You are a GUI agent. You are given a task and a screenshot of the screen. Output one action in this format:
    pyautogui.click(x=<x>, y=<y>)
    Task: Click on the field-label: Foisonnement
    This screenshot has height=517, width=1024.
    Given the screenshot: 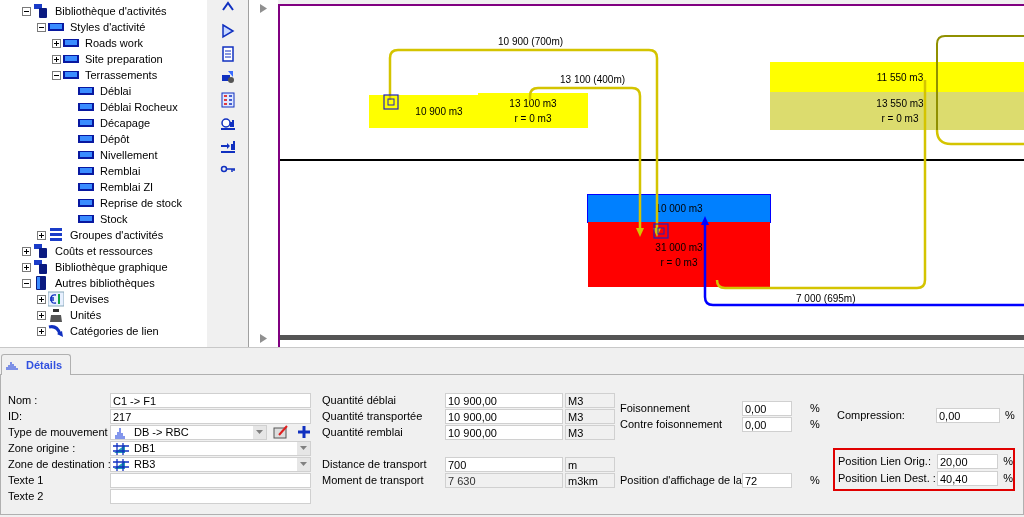 What is the action you would take?
    pyautogui.click(x=655, y=408)
    